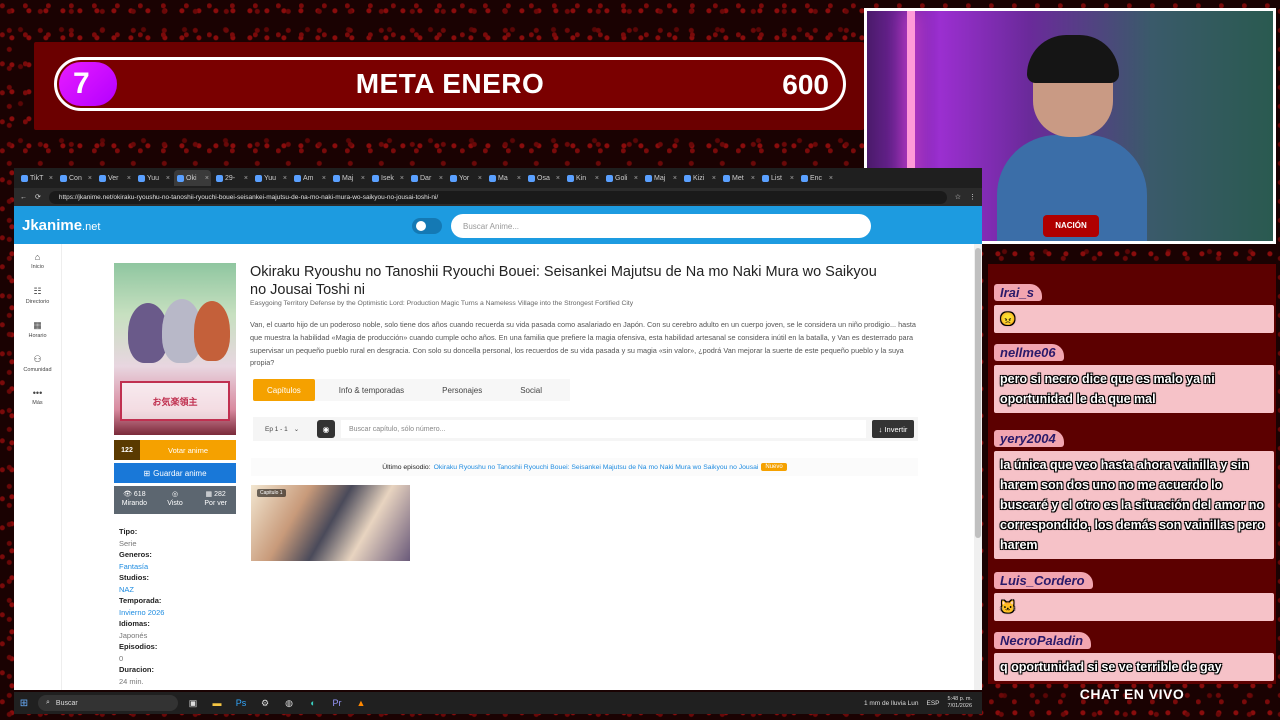 The width and height of the screenshot is (1280, 720). Describe the element at coordinates (217, 703) in the screenshot. I see `folder-icon: ▬` at that location.